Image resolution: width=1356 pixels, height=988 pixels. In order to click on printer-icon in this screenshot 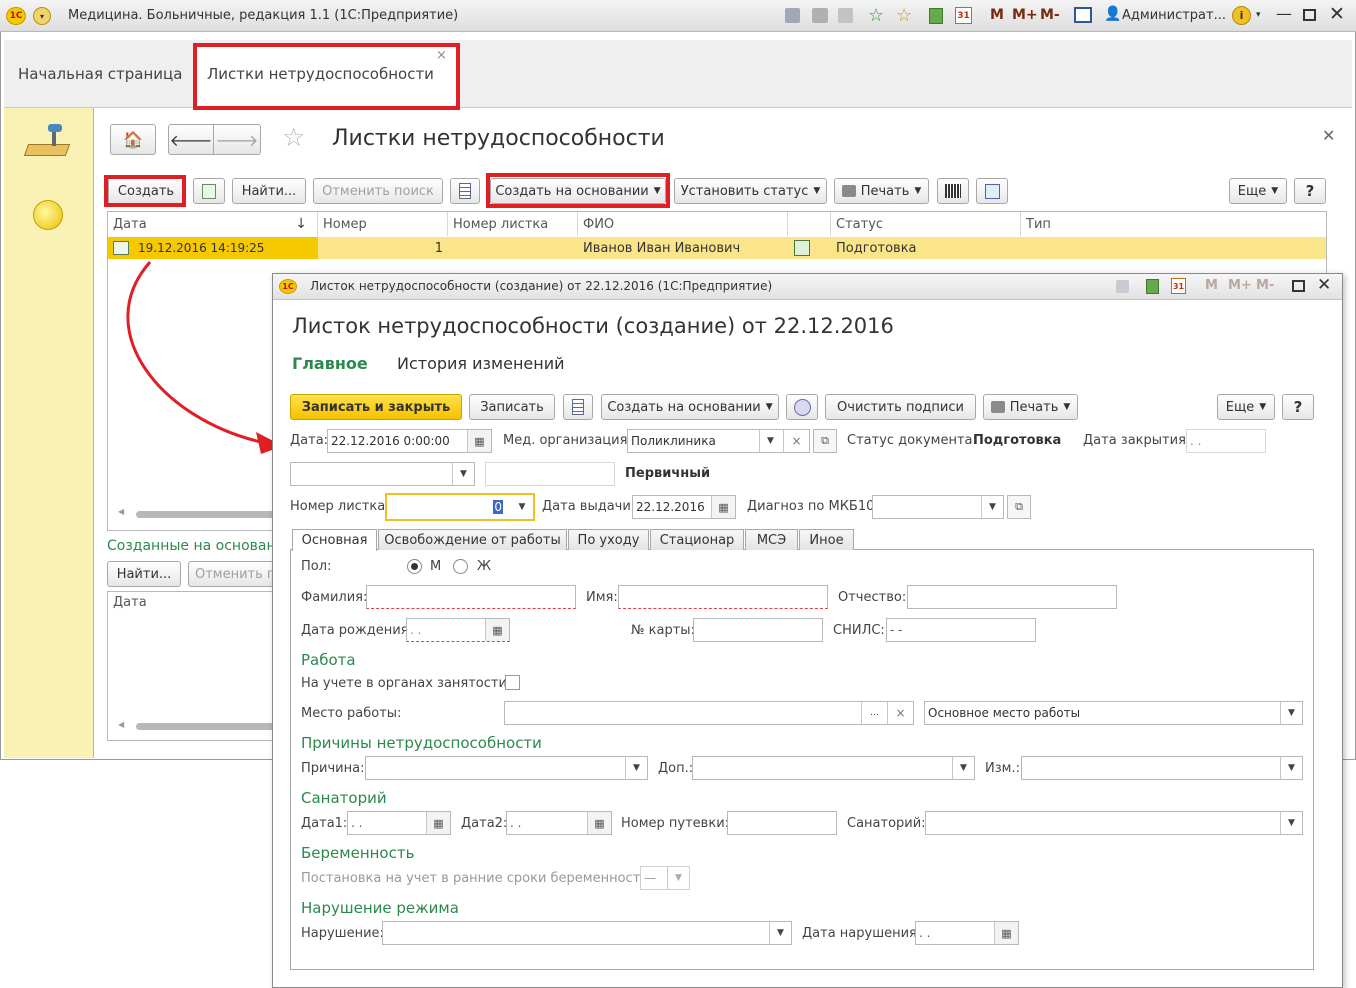, I will do `click(997, 407)`.